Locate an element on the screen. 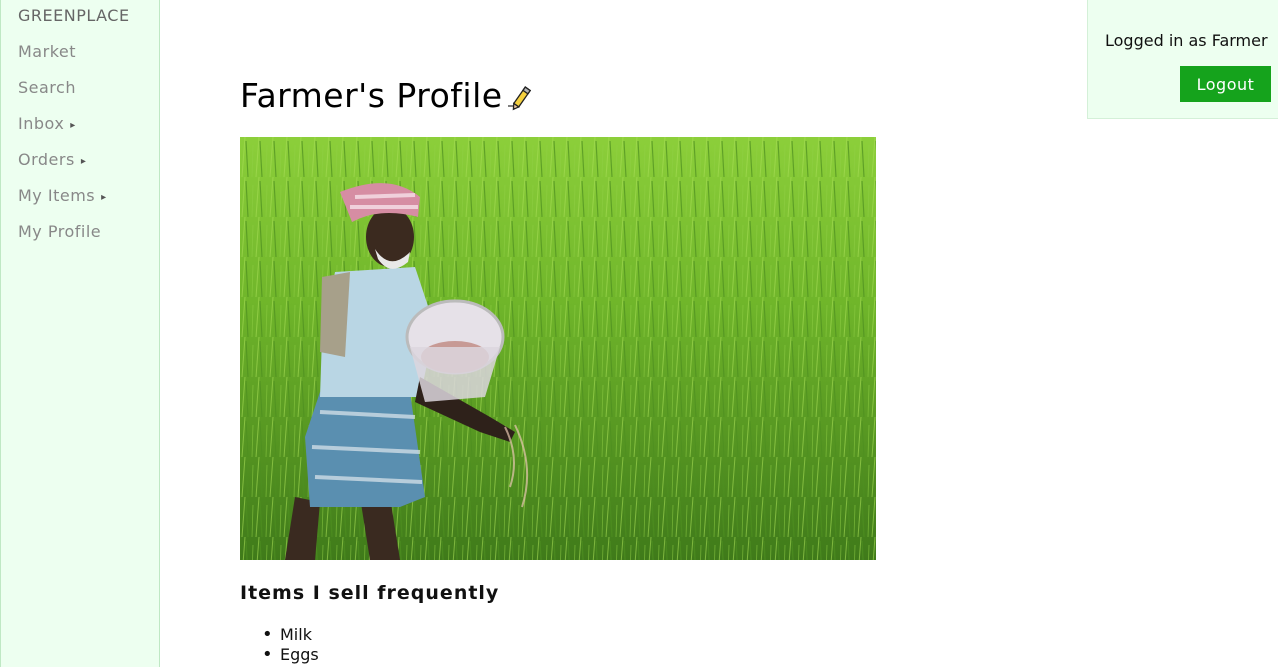 The width and height of the screenshot is (1278, 667). sidebar-item-market: Market is located at coordinates (47, 51).